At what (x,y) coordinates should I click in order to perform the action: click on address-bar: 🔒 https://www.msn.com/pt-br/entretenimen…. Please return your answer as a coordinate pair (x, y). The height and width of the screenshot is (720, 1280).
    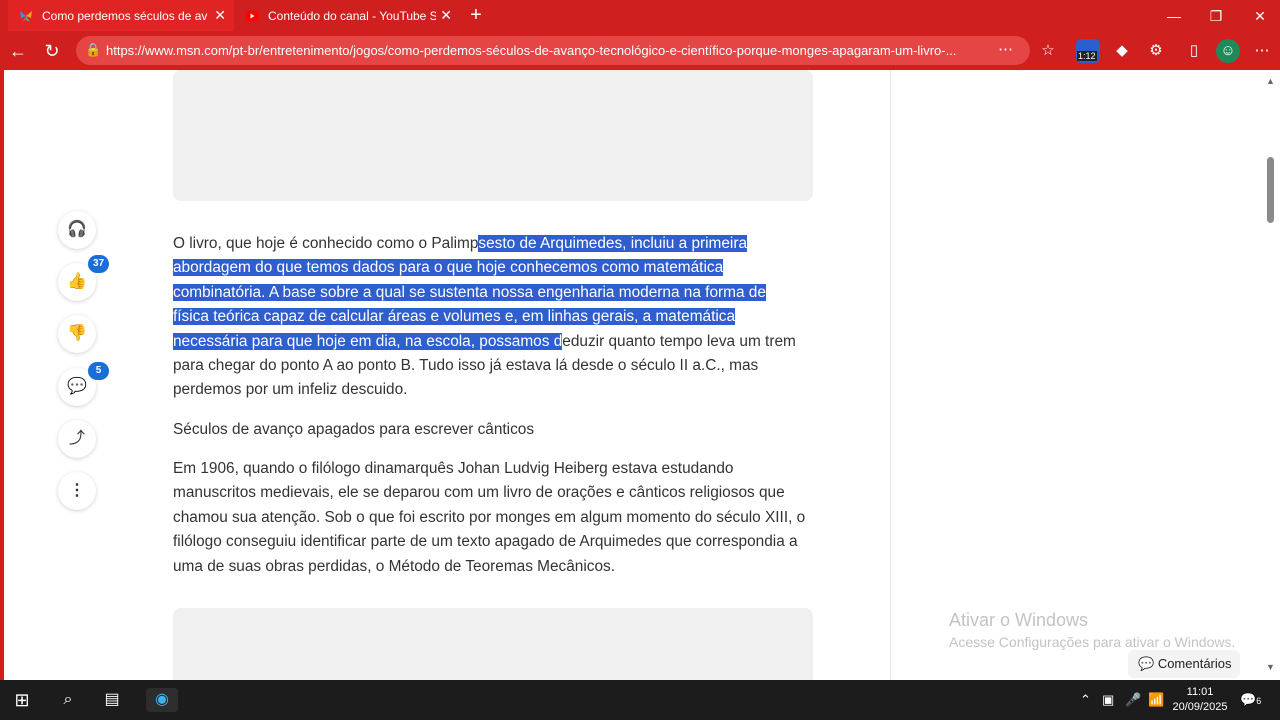
    Looking at the image, I should click on (553, 50).